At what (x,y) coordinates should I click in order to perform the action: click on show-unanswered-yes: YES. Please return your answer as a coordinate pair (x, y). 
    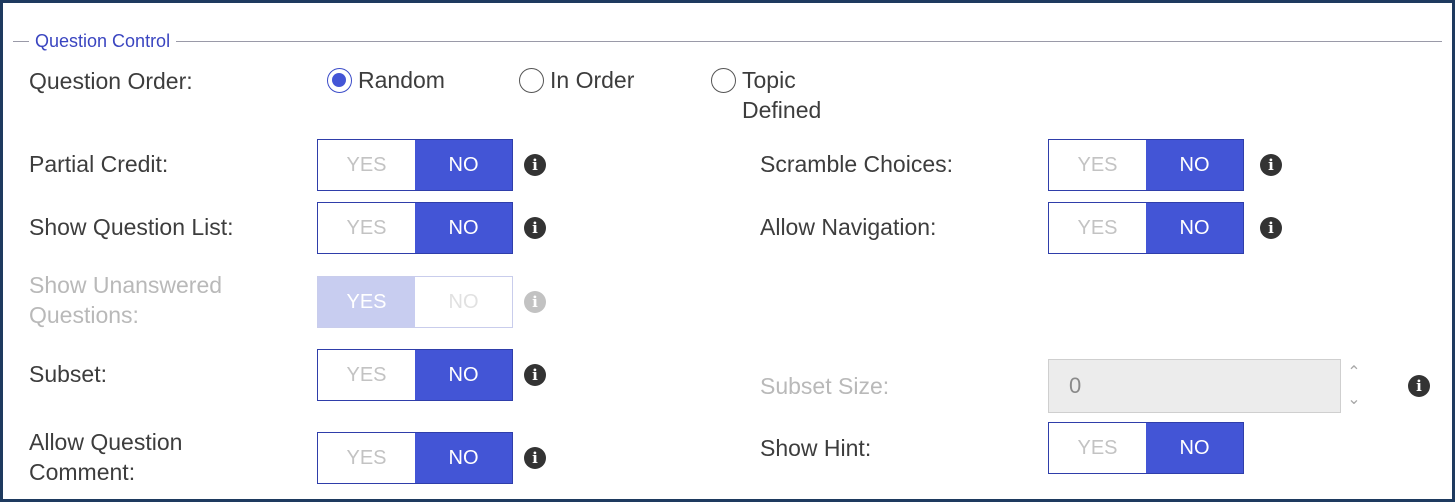
    Looking at the image, I should click on (366, 302).